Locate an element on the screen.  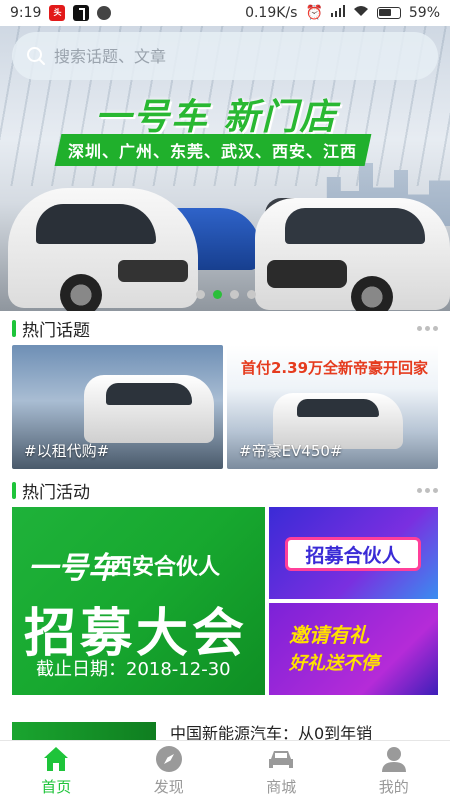
carousel-dots is located at coordinates (226, 294).